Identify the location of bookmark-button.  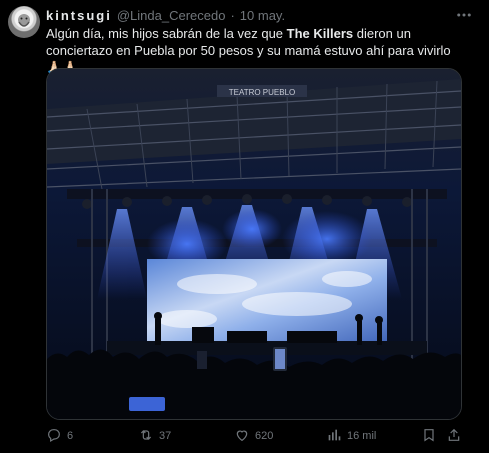
(429, 436).